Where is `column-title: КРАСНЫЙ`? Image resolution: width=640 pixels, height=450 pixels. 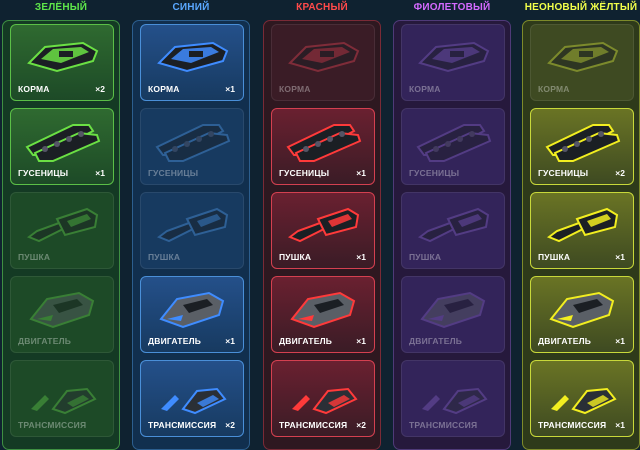
column-title: КРАСНЫЙ is located at coordinates (322, 7).